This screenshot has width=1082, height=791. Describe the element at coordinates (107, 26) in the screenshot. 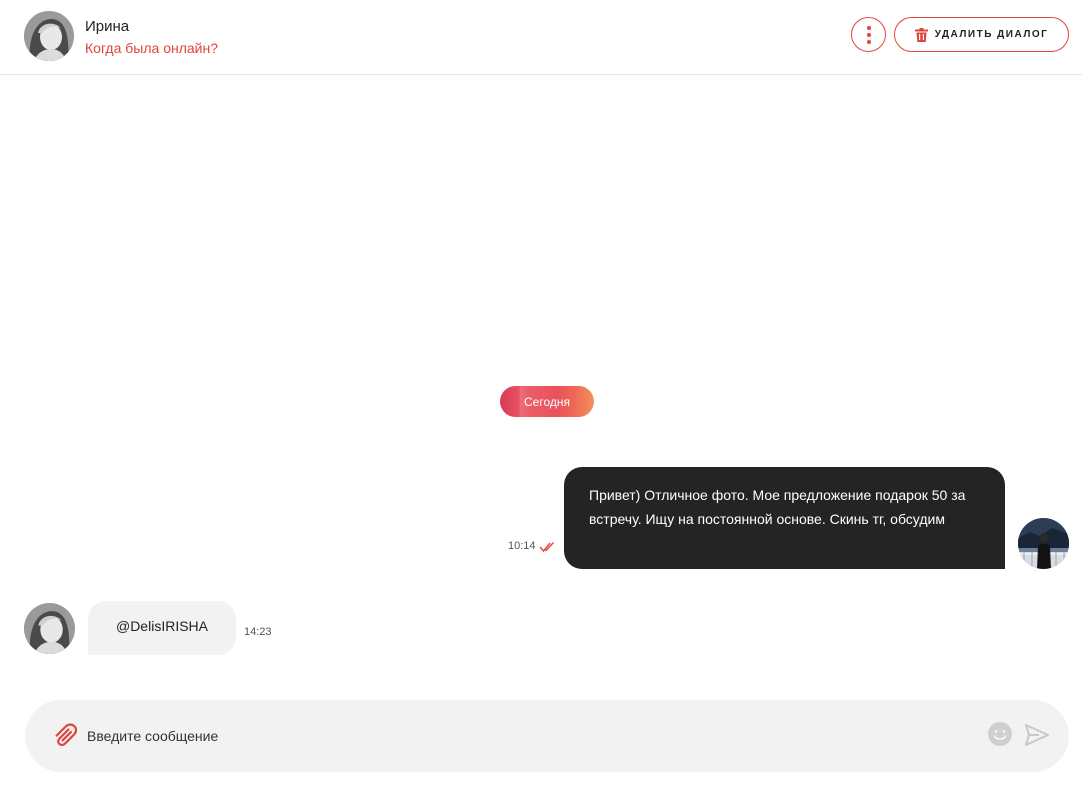

I see `contact-name: Ирина` at that location.